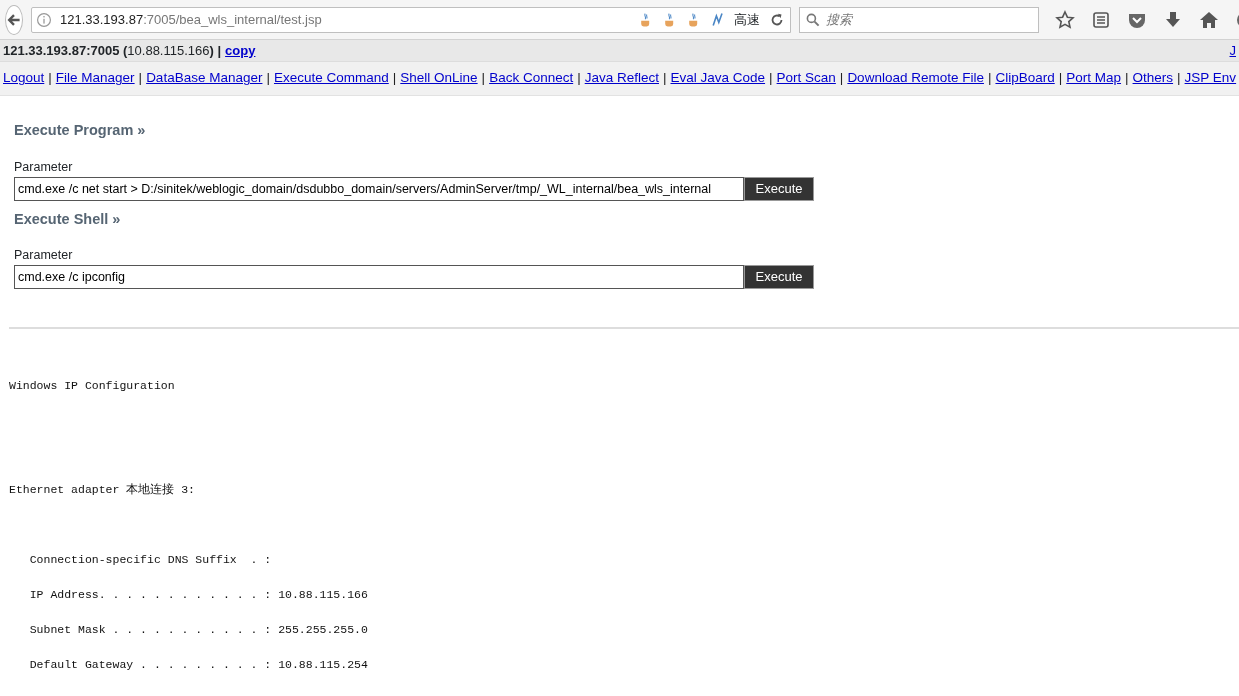 The image size is (1239, 696). Describe the element at coordinates (1025, 78) in the screenshot. I see `nav-link: ClipBoard` at that location.